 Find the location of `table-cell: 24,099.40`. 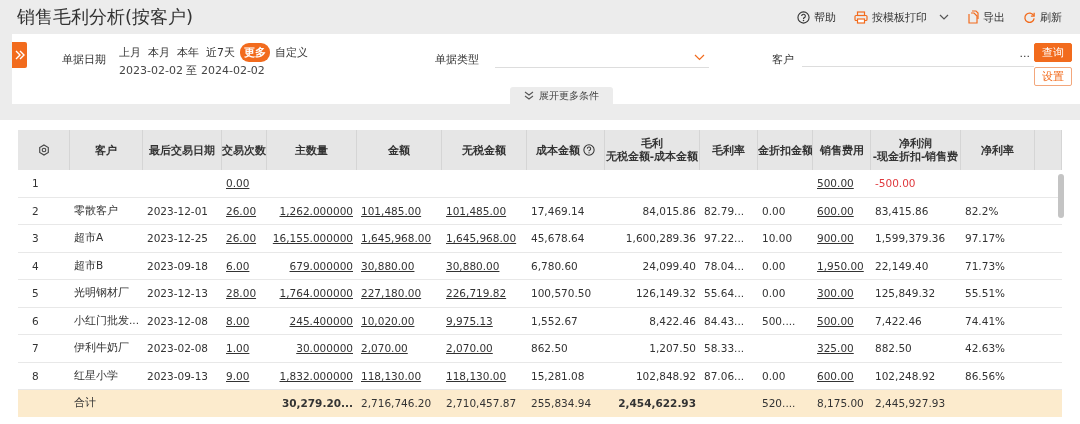

table-cell: 24,099.40 is located at coordinates (669, 265).